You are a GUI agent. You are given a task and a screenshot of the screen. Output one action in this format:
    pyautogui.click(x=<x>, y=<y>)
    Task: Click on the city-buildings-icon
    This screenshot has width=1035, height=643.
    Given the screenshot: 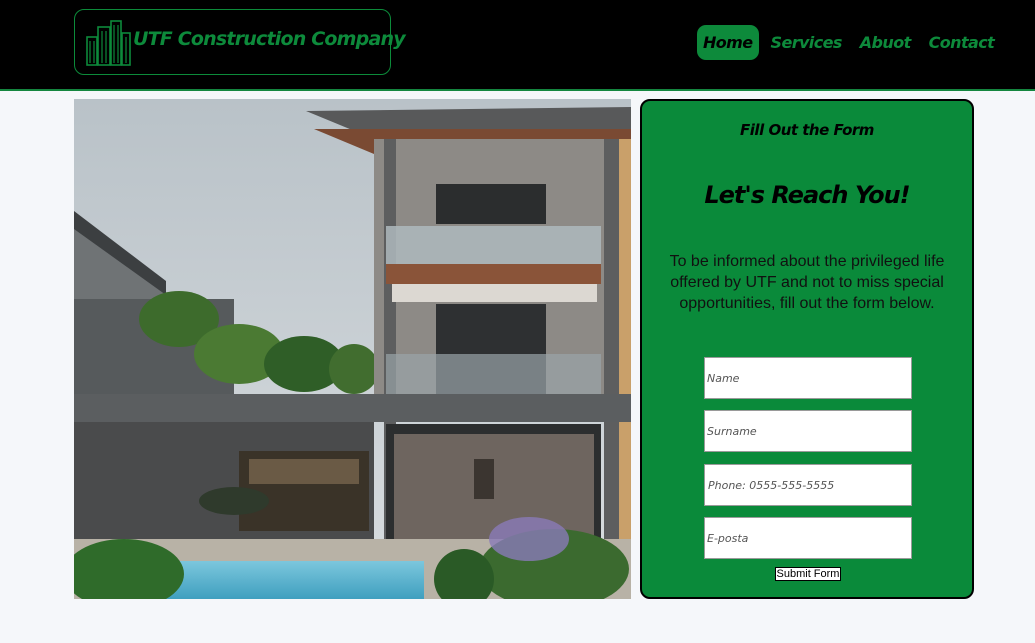 What is the action you would take?
    pyautogui.click(x=108, y=43)
    